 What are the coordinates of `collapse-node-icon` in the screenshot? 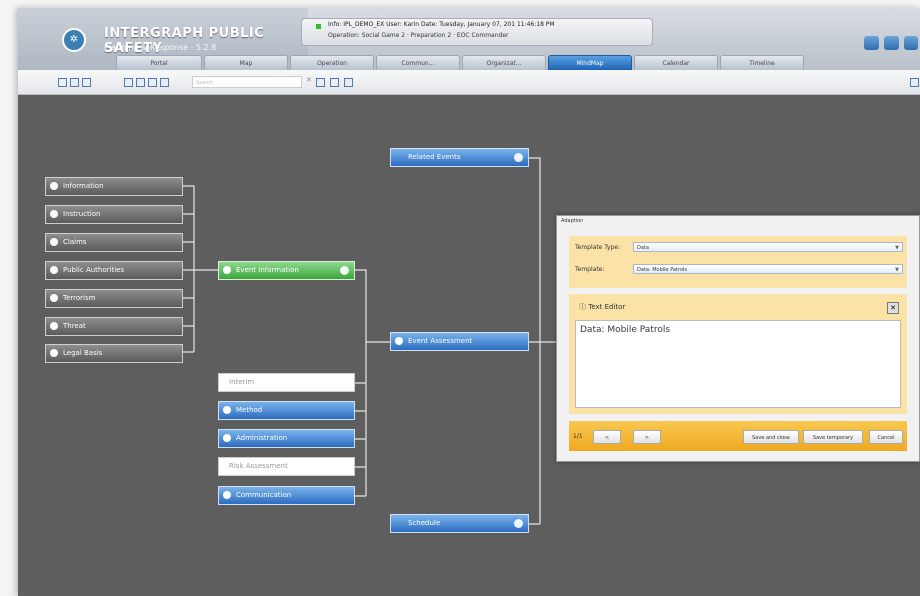 It's located at (344, 270).